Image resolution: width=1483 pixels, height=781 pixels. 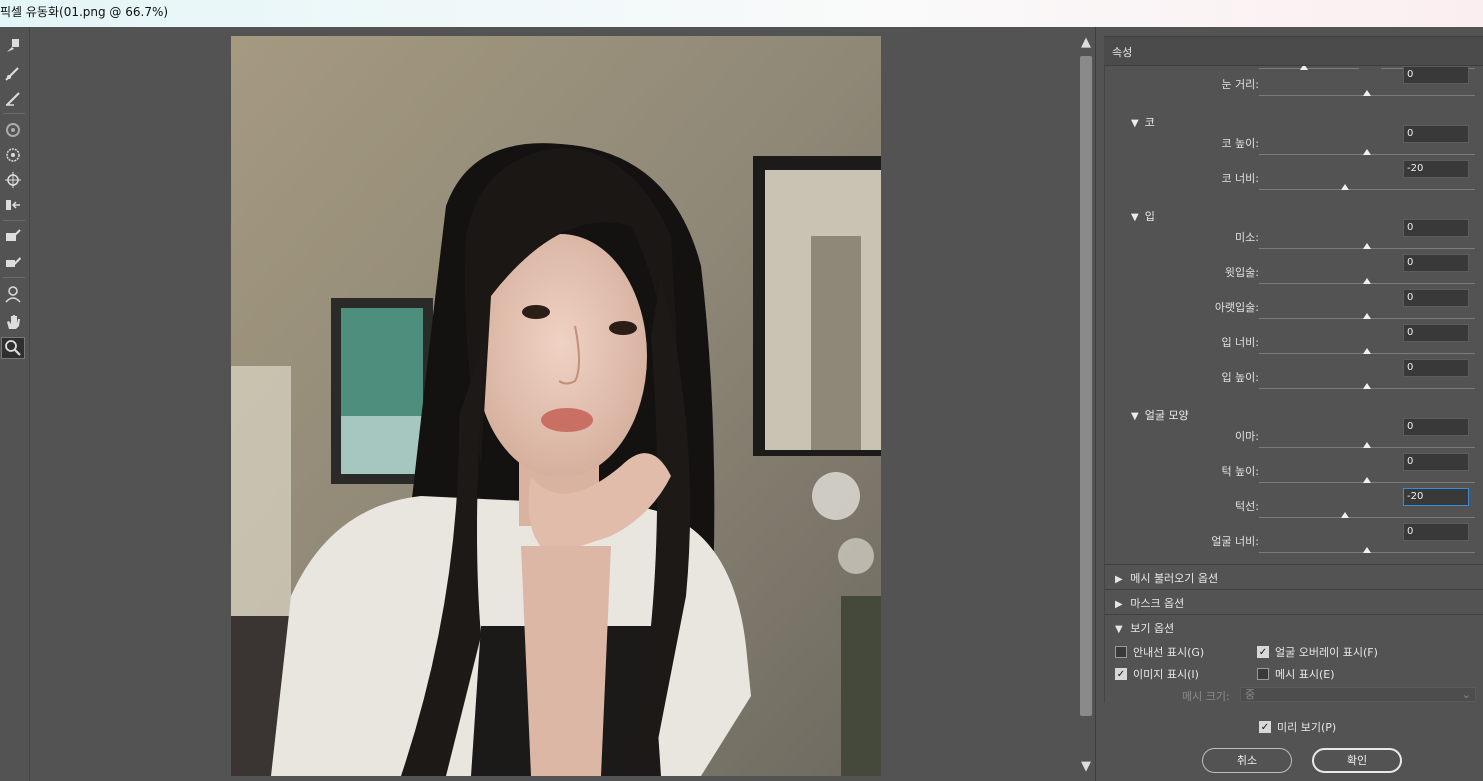 What do you see at coordinates (1294, 499) in the screenshot?
I see `jawline-row: 턱선: -20` at bounding box center [1294, 499].